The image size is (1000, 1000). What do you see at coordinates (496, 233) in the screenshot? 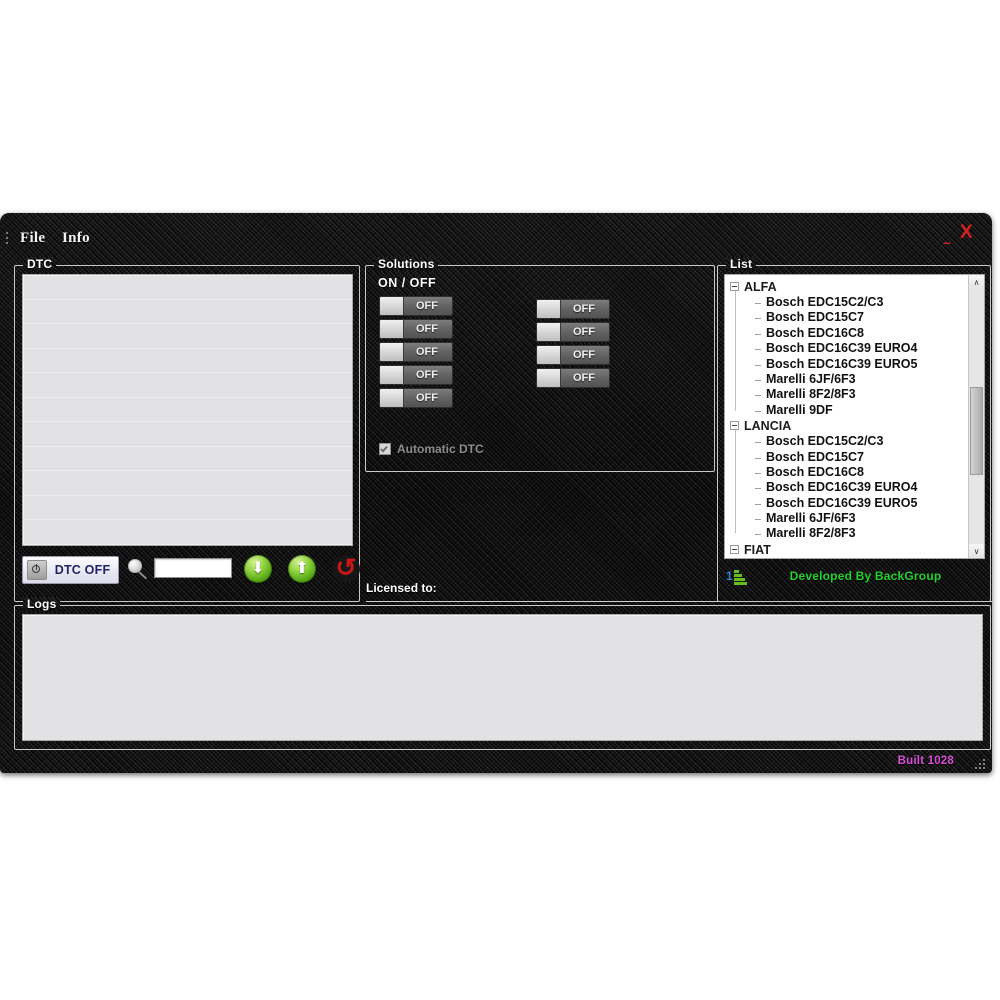
I see `menu-bar: File Info – X` at bounding box center [496, 233].